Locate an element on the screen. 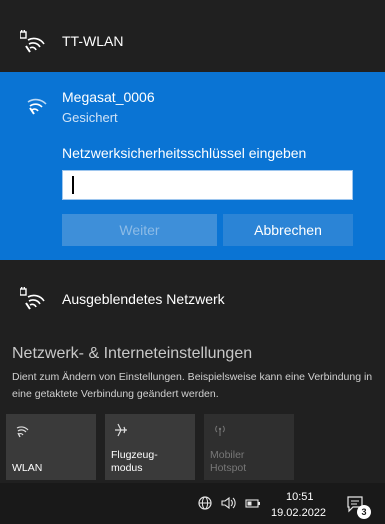  network-globe-icon is located at coordinates (205, 503).